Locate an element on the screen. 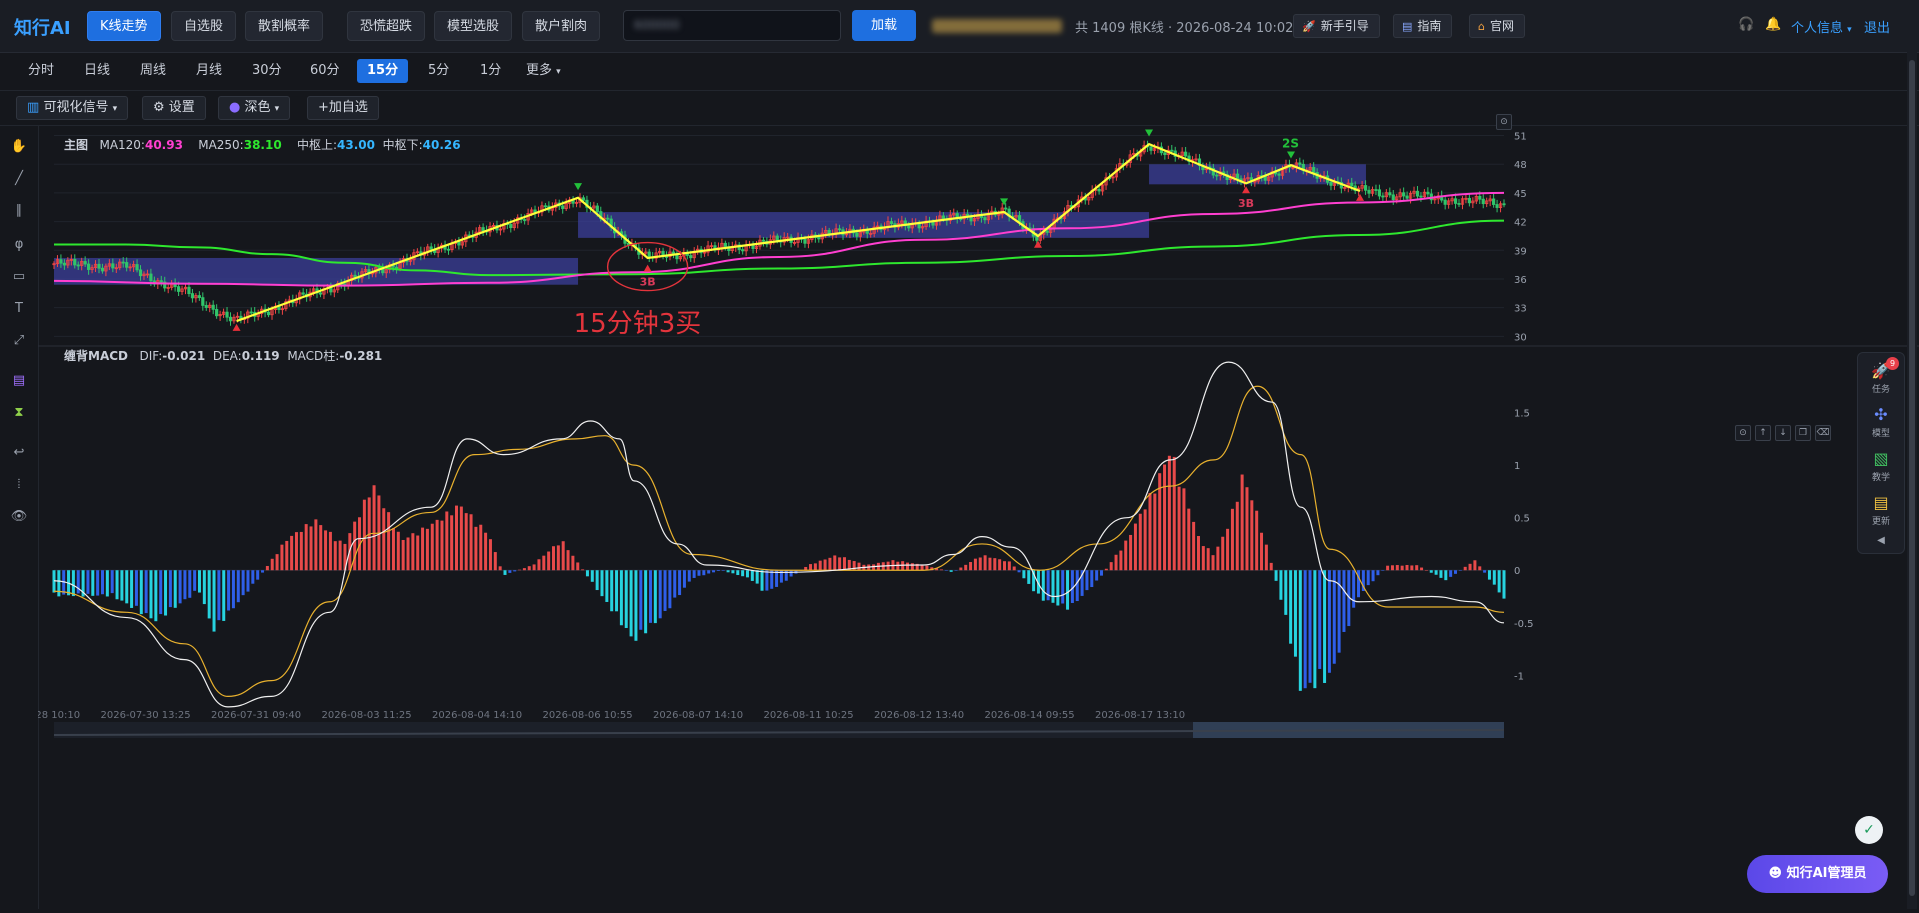  nav-tab-watchlist: 自选股 is located at coordinates (204, 26).